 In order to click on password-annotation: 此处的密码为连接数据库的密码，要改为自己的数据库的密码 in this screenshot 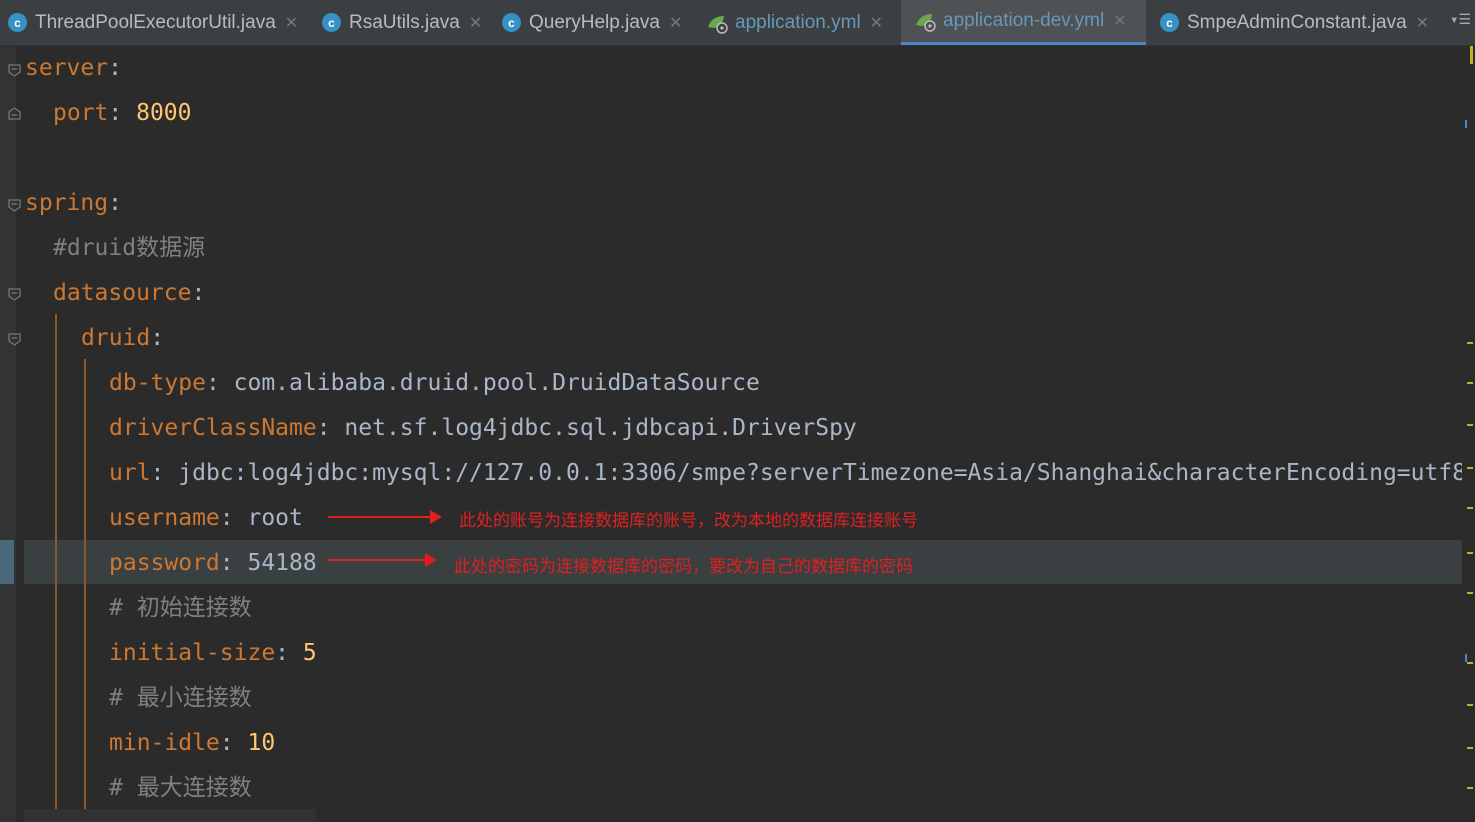, I will do `click(683, 567)`.